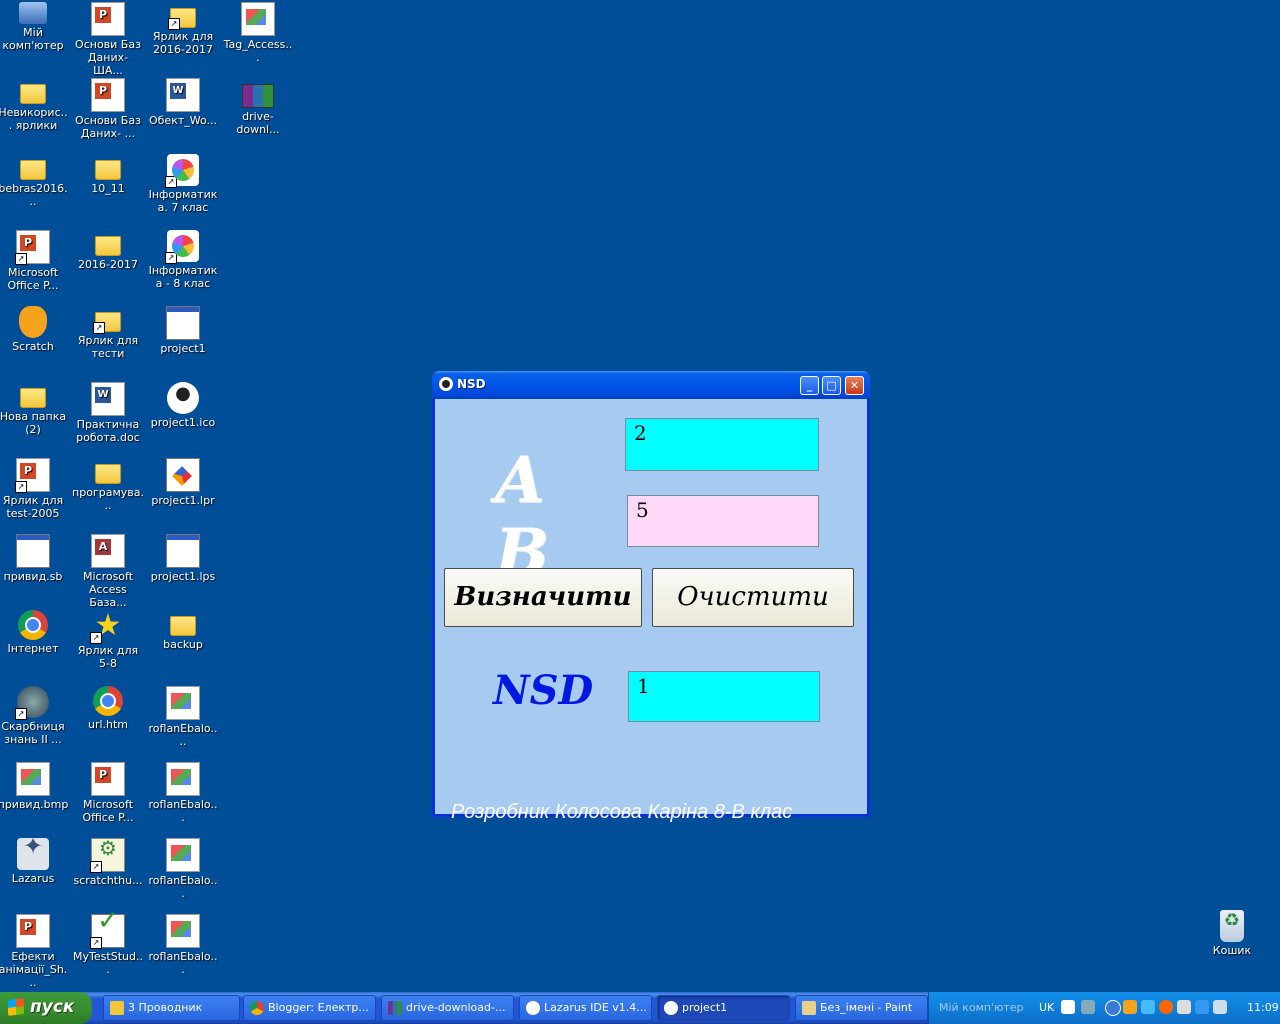  I want to click on desktop-icon: ★ ↗ Ярлик для 5-8, so click(108, 640).